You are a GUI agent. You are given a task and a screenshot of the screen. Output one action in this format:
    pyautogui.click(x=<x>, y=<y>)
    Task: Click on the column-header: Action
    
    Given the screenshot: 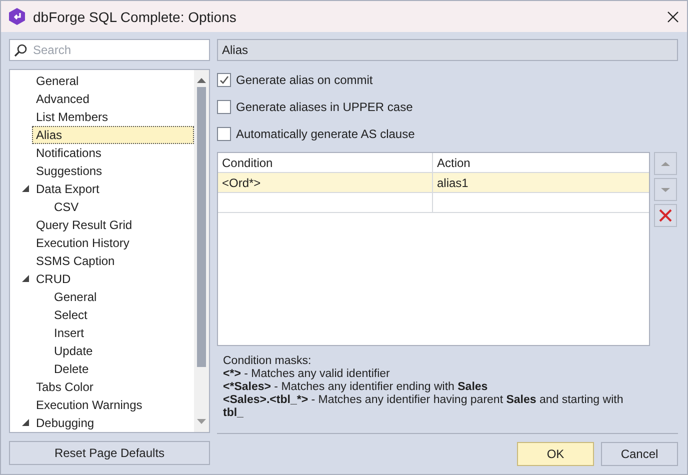 What is the action you would take?
    pyautogui.click(x=541, y=162)
    